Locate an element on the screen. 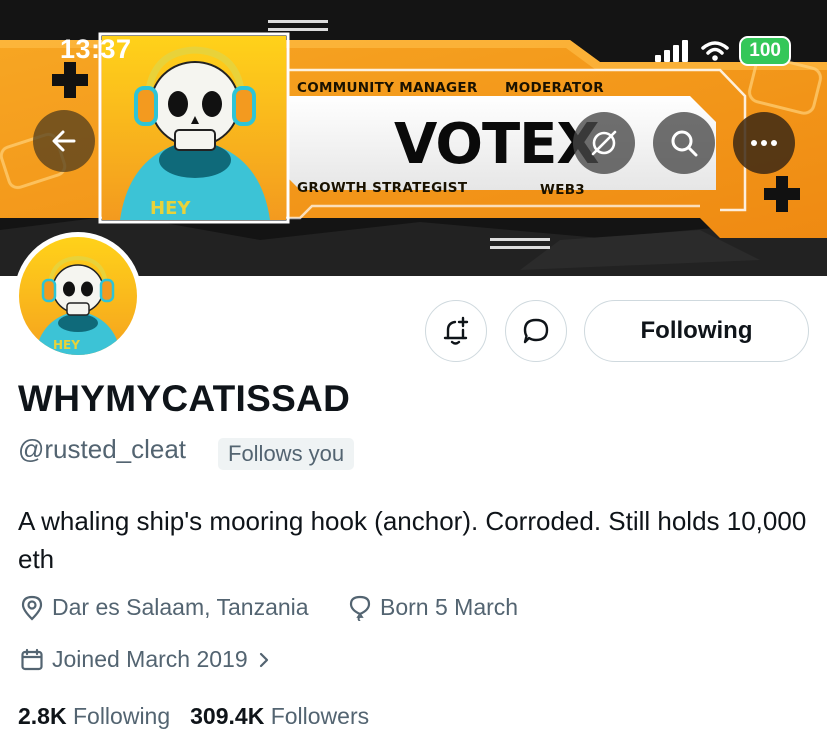 Image resolution: width=827 pixels, height=751 pixels. birthday-row: Born 5 March is located at coordinates (433, 607).